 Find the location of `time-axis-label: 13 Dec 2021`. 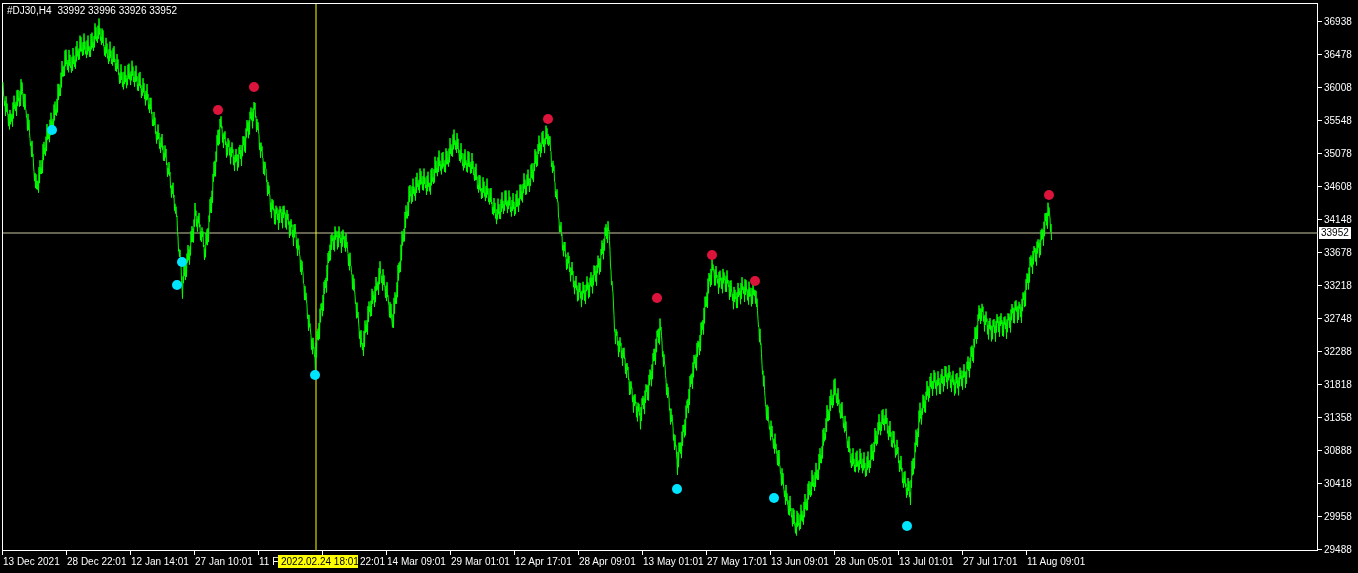

time-axis-label: 13 Dec 2021 is located at coordinates (32, 561).